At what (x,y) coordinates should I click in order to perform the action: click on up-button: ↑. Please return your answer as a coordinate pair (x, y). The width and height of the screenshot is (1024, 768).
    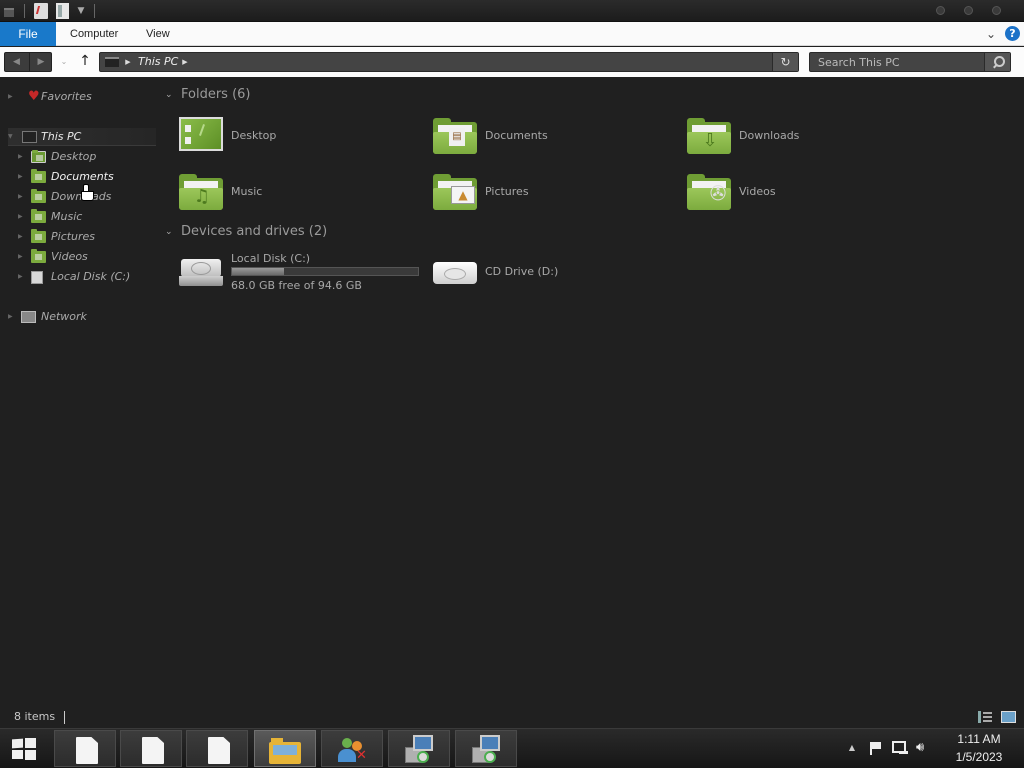
    Looking at the image, I should click on (85, 61).